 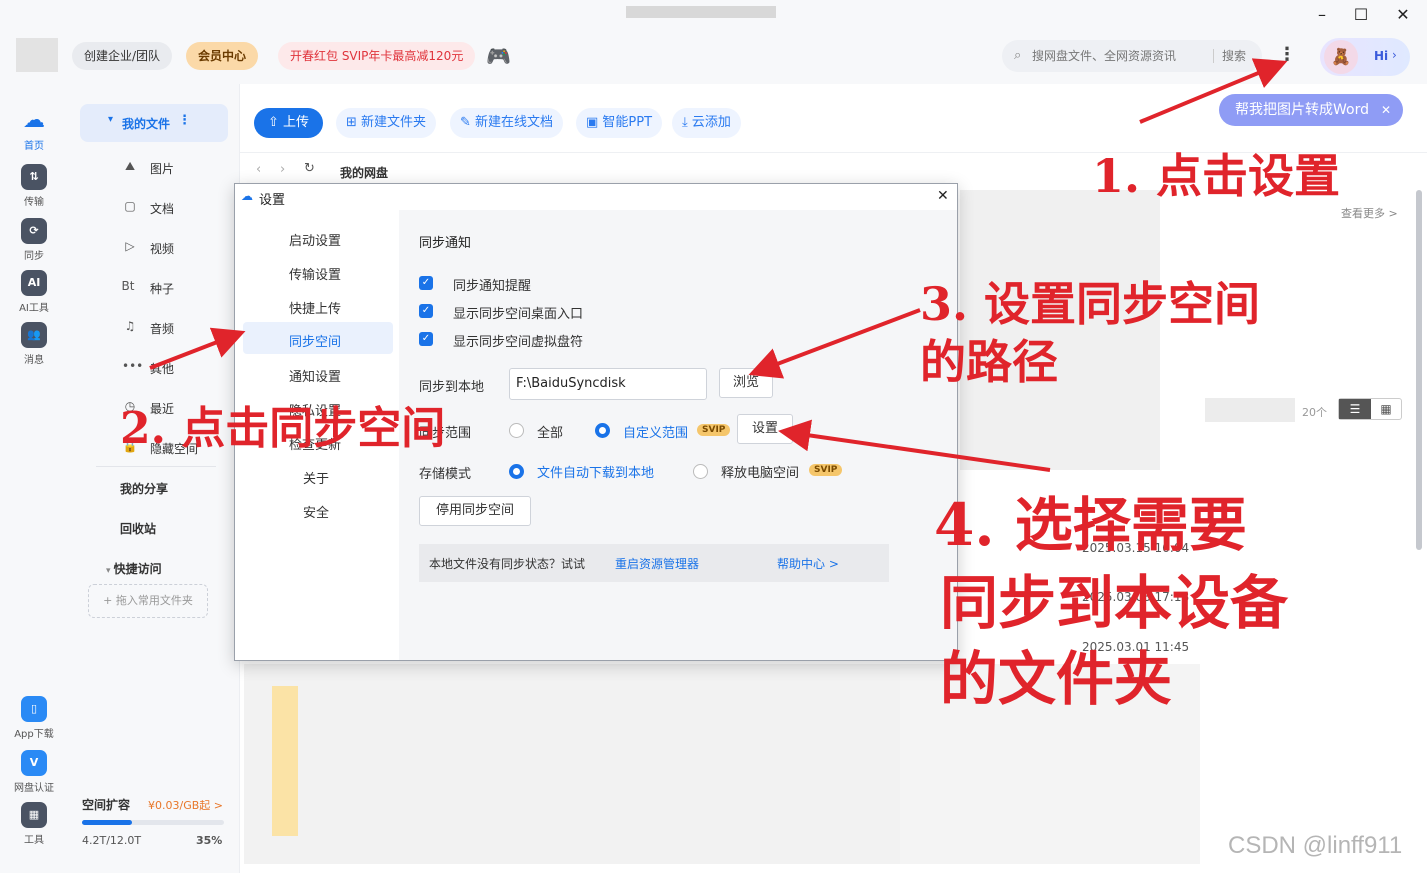 What do you see at coordinates (914, 445) in the screenshot?
I see `arrow-step4` at bounding box center [914, 445].